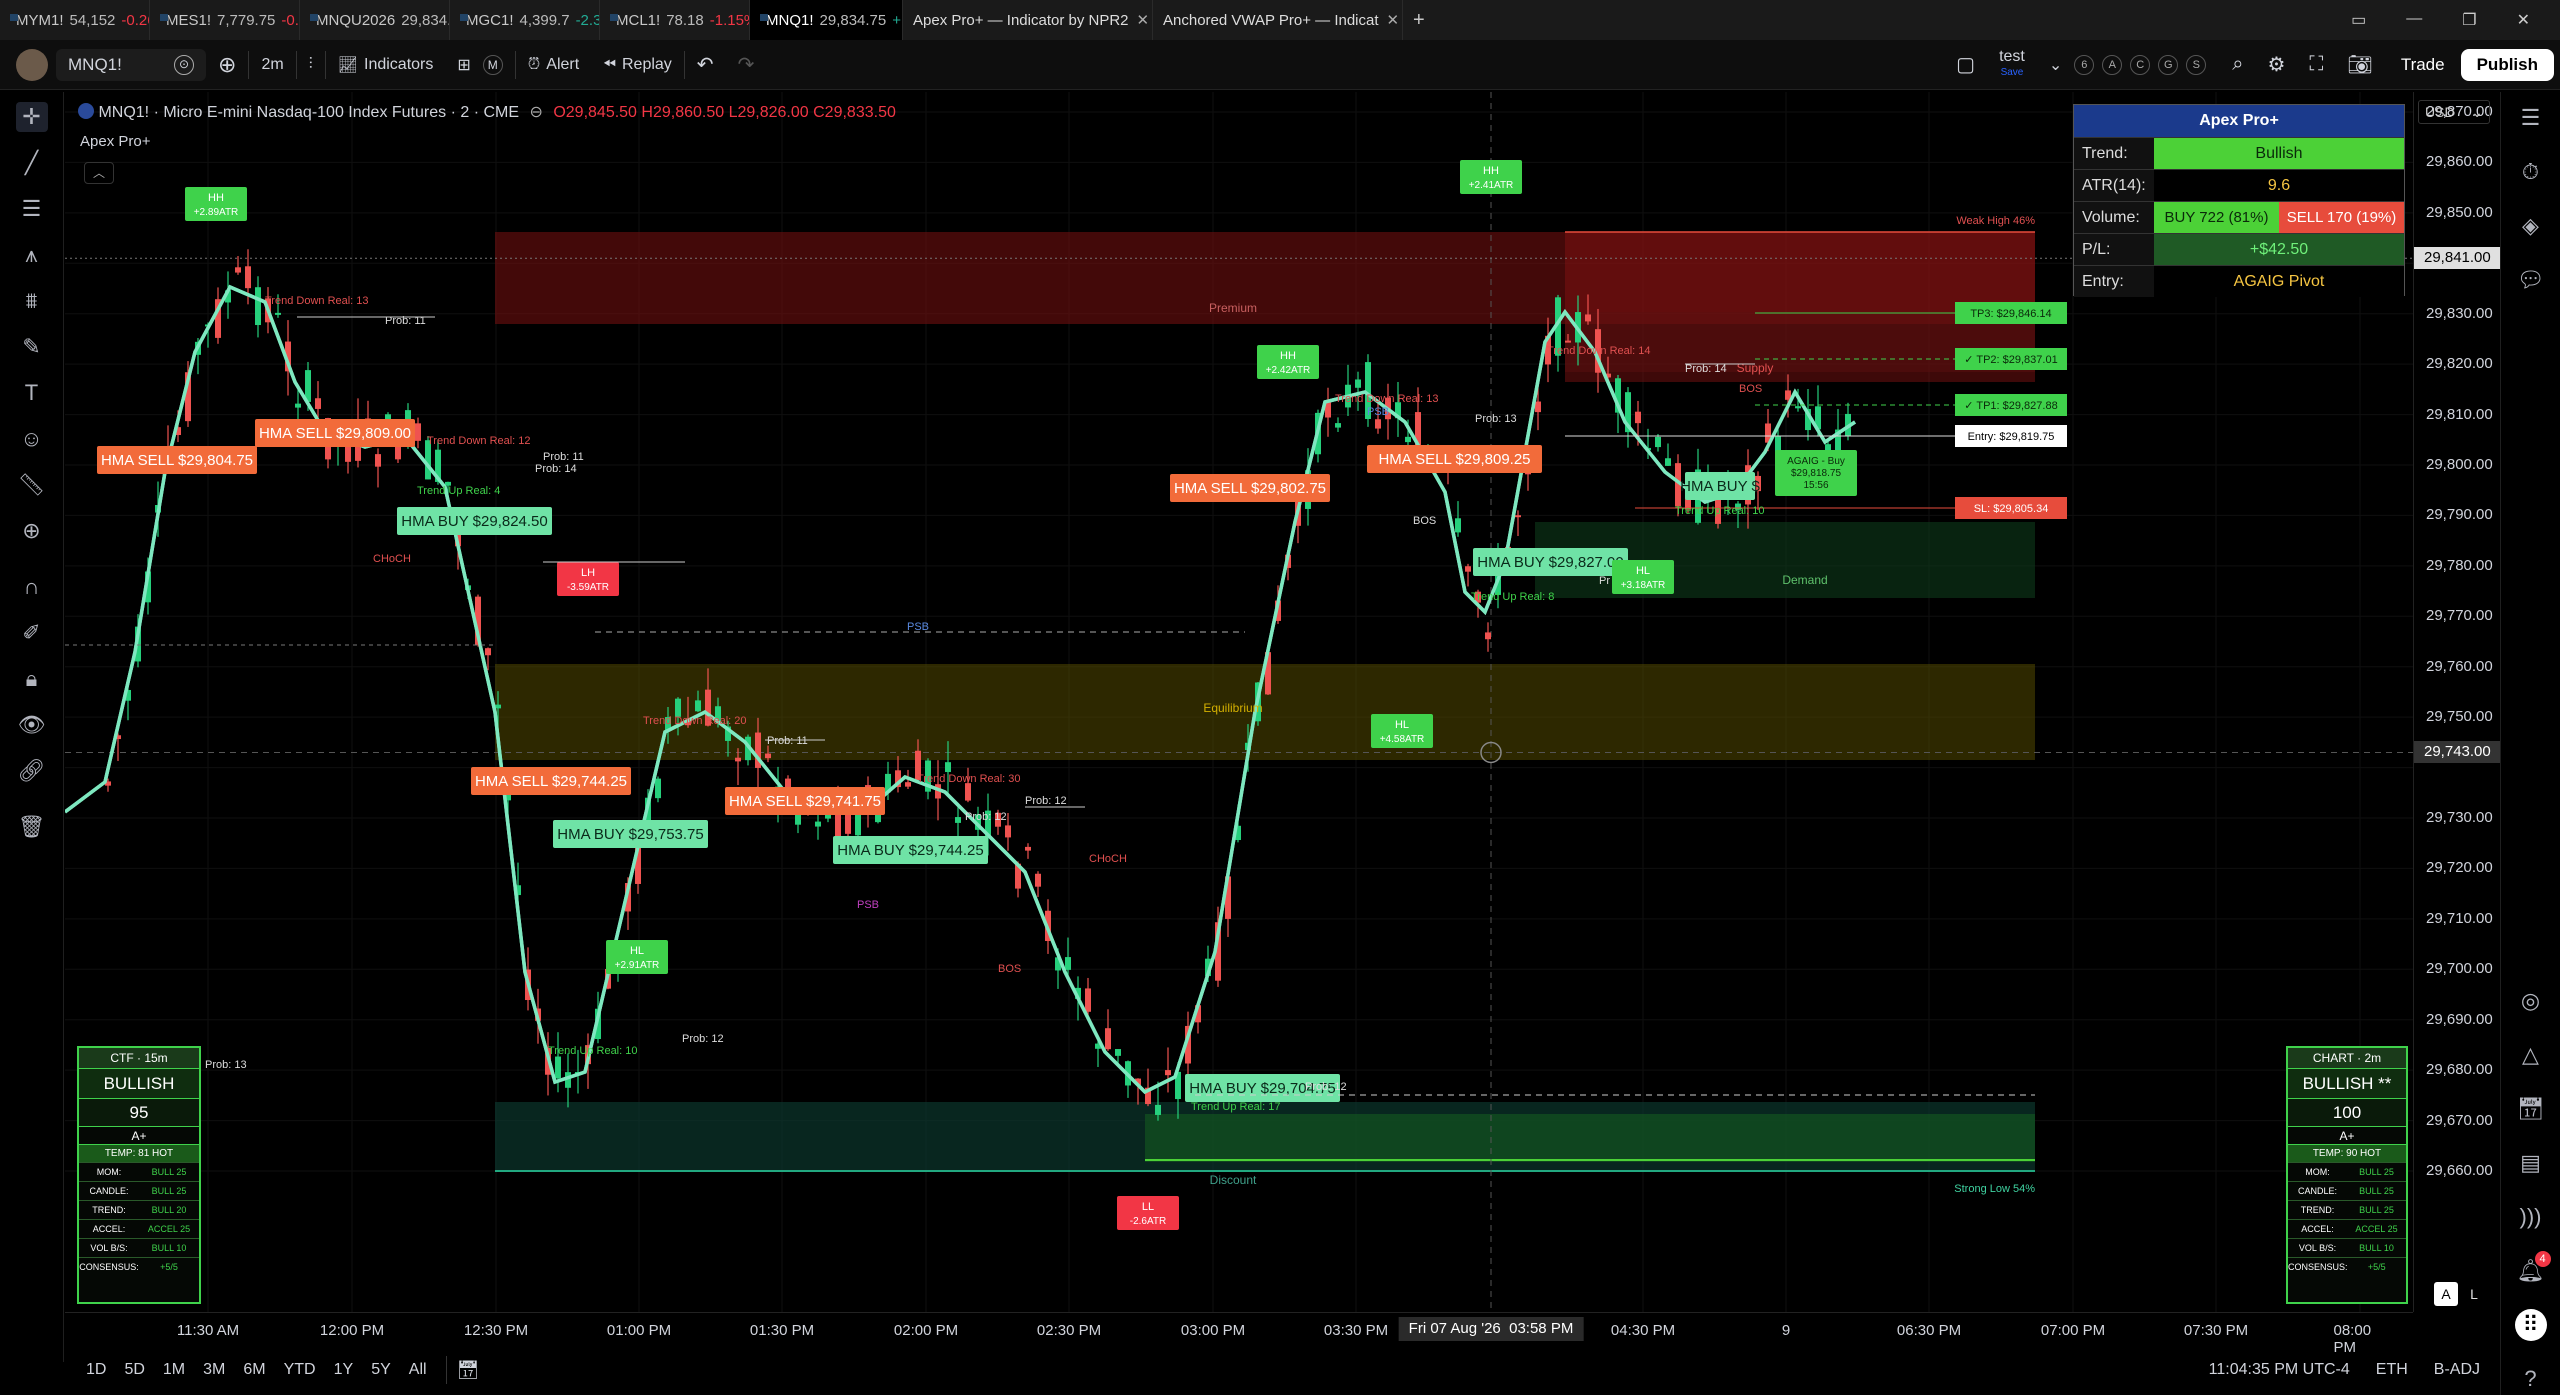 This screenshot has height=1395, width=2560. Describe the element at coordinates (2531, 280) in the screenshot. I see `chat-icon: 💬︎` at that location.